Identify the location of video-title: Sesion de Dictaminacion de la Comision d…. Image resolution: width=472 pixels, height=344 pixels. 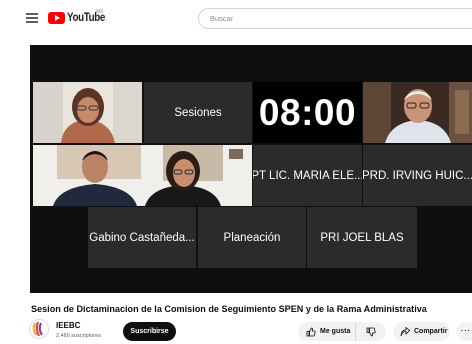
(229, 309).